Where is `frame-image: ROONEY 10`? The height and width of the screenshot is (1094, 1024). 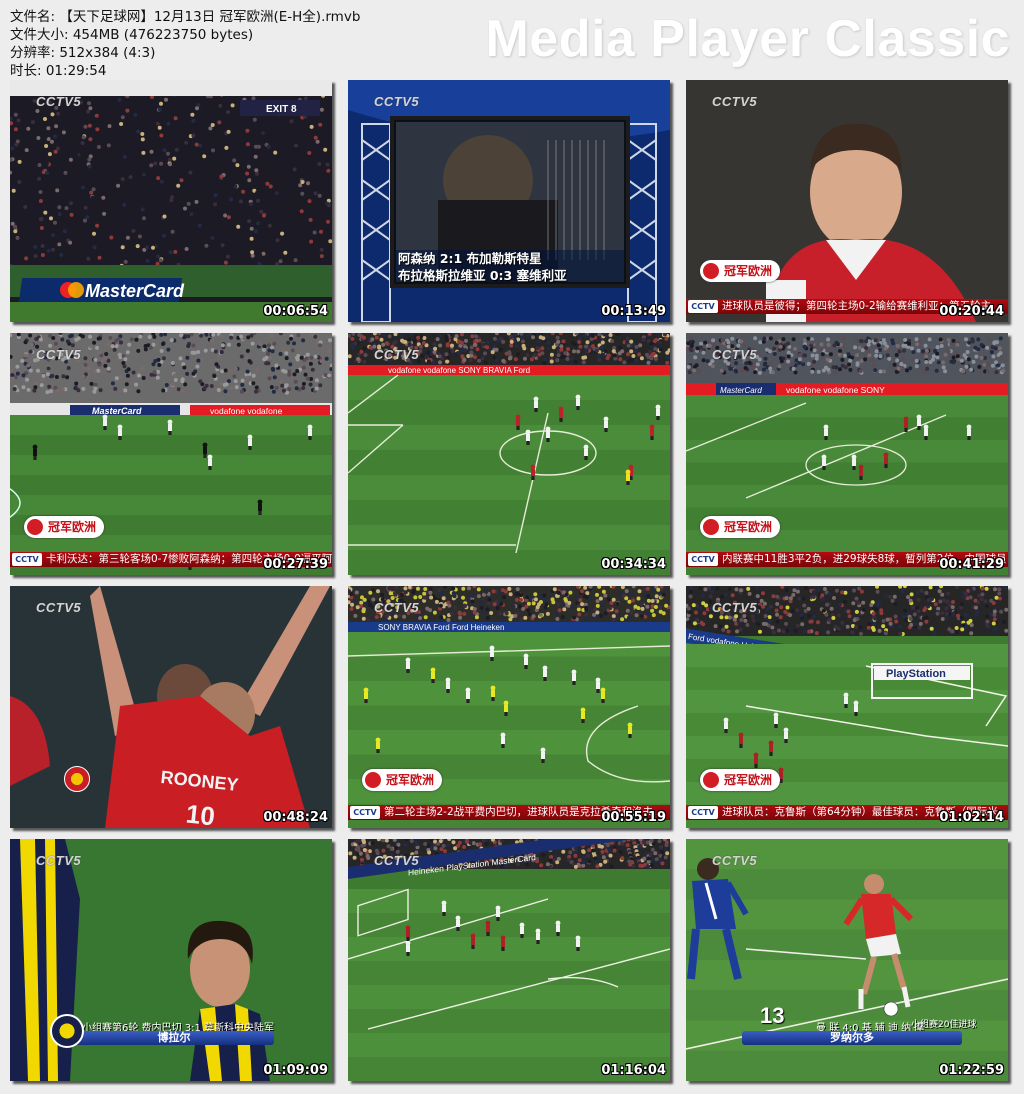
frame-image: ROONEY 10 is located at coordinates (171, 707).